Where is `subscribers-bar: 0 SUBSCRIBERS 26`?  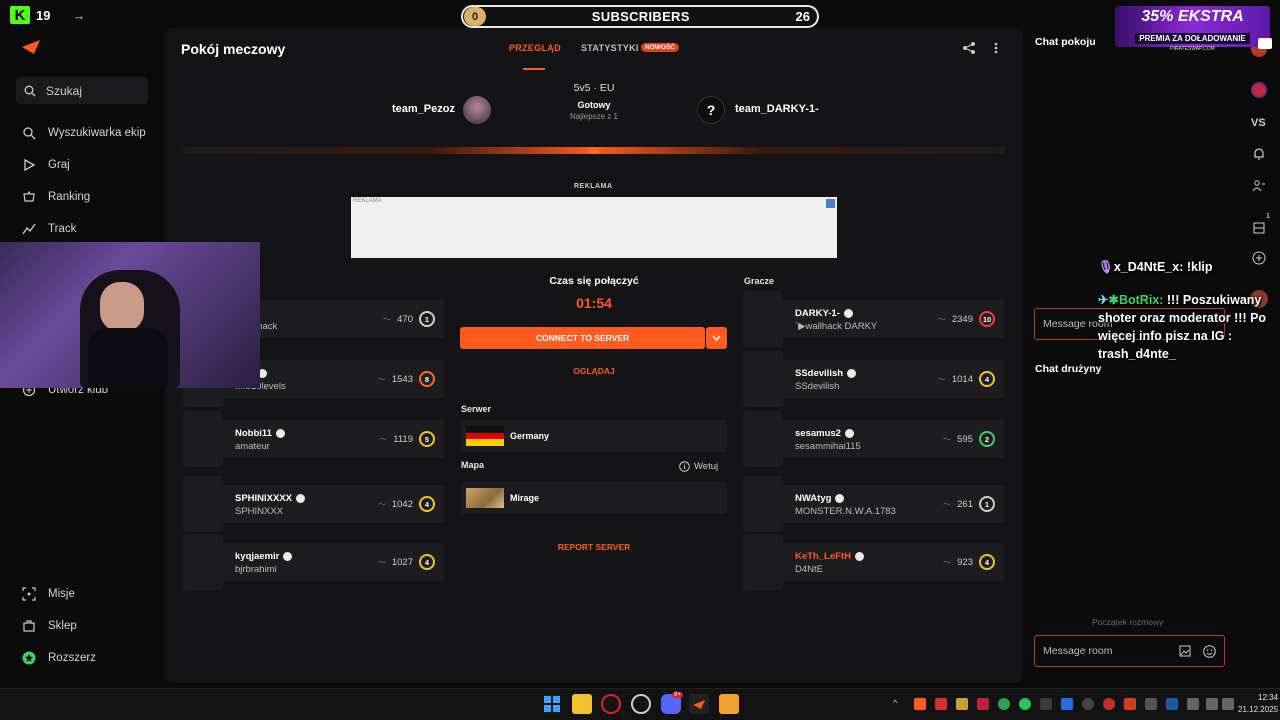
subscribers-bar: 0 SUBSCRIBERS 26 is located at coordinates (640, 16).